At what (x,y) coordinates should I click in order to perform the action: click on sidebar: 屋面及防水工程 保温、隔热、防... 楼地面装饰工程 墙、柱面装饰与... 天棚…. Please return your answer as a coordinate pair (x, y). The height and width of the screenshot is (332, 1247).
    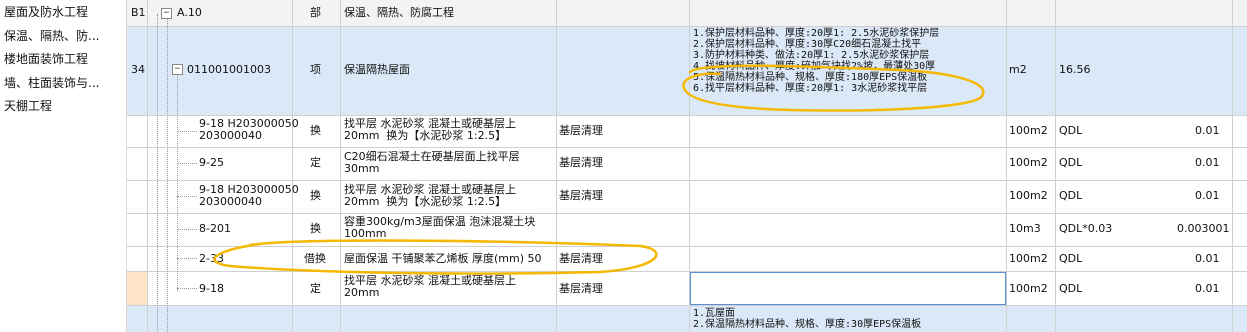
    Looking at the image, I should click on (63, 166).